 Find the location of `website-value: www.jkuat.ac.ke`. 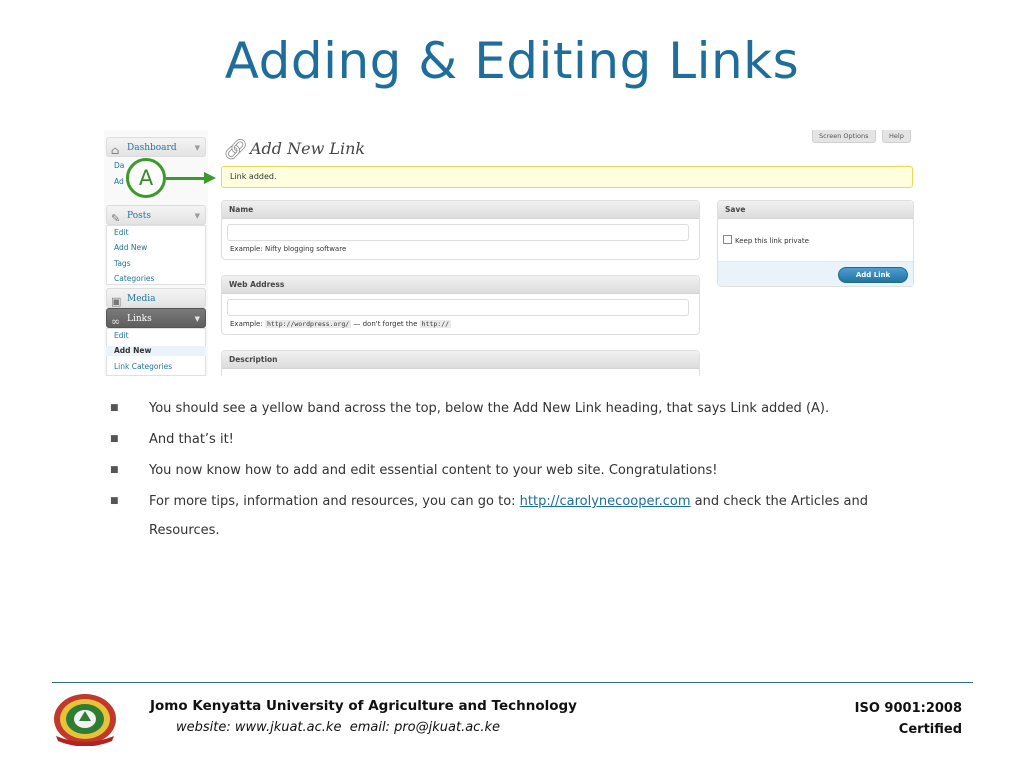

website-value: www.jkuat.ac.ke is located at coordinates (288, 727).